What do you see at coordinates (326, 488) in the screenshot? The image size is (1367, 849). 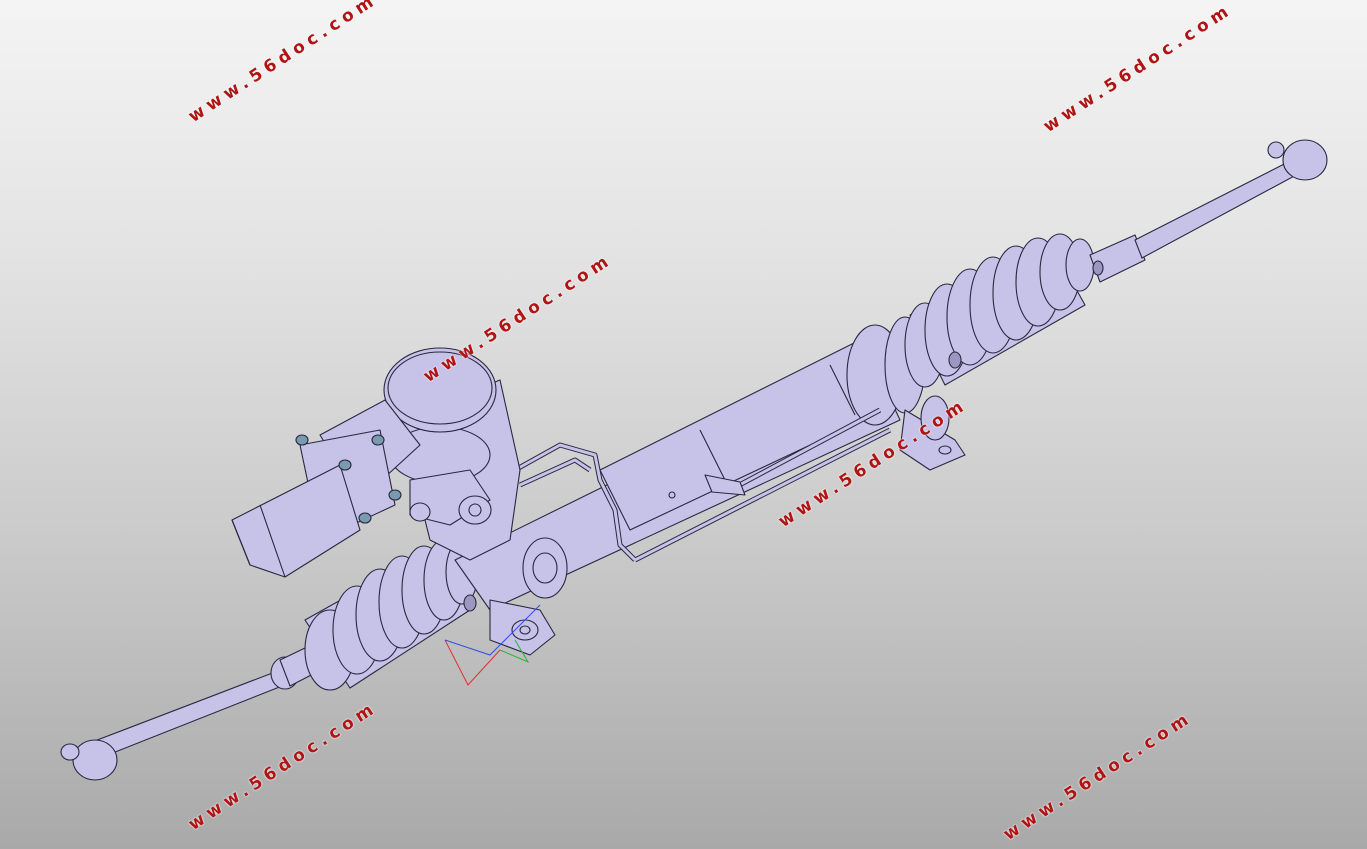 I see `electric-motor` at bounding box center [326, 488].